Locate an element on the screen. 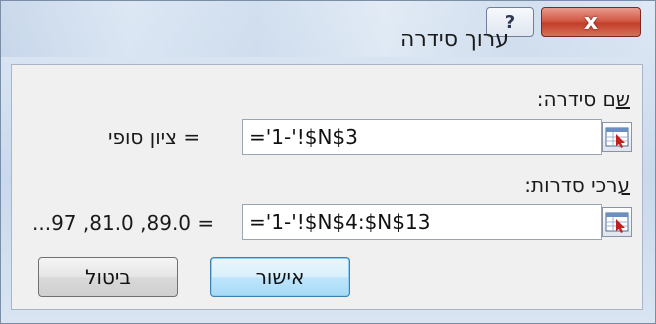 This screenshot has width=656, height=324. series-values-label: ערכי סדרות: is located at coordinates (577, 185).